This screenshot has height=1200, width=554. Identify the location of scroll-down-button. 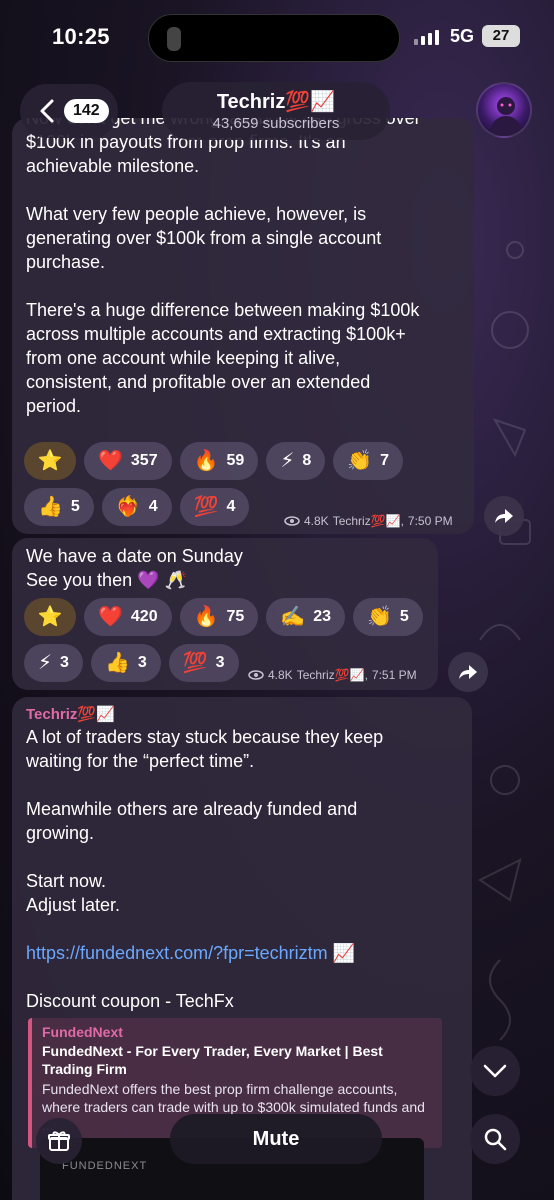
(495, 1071).